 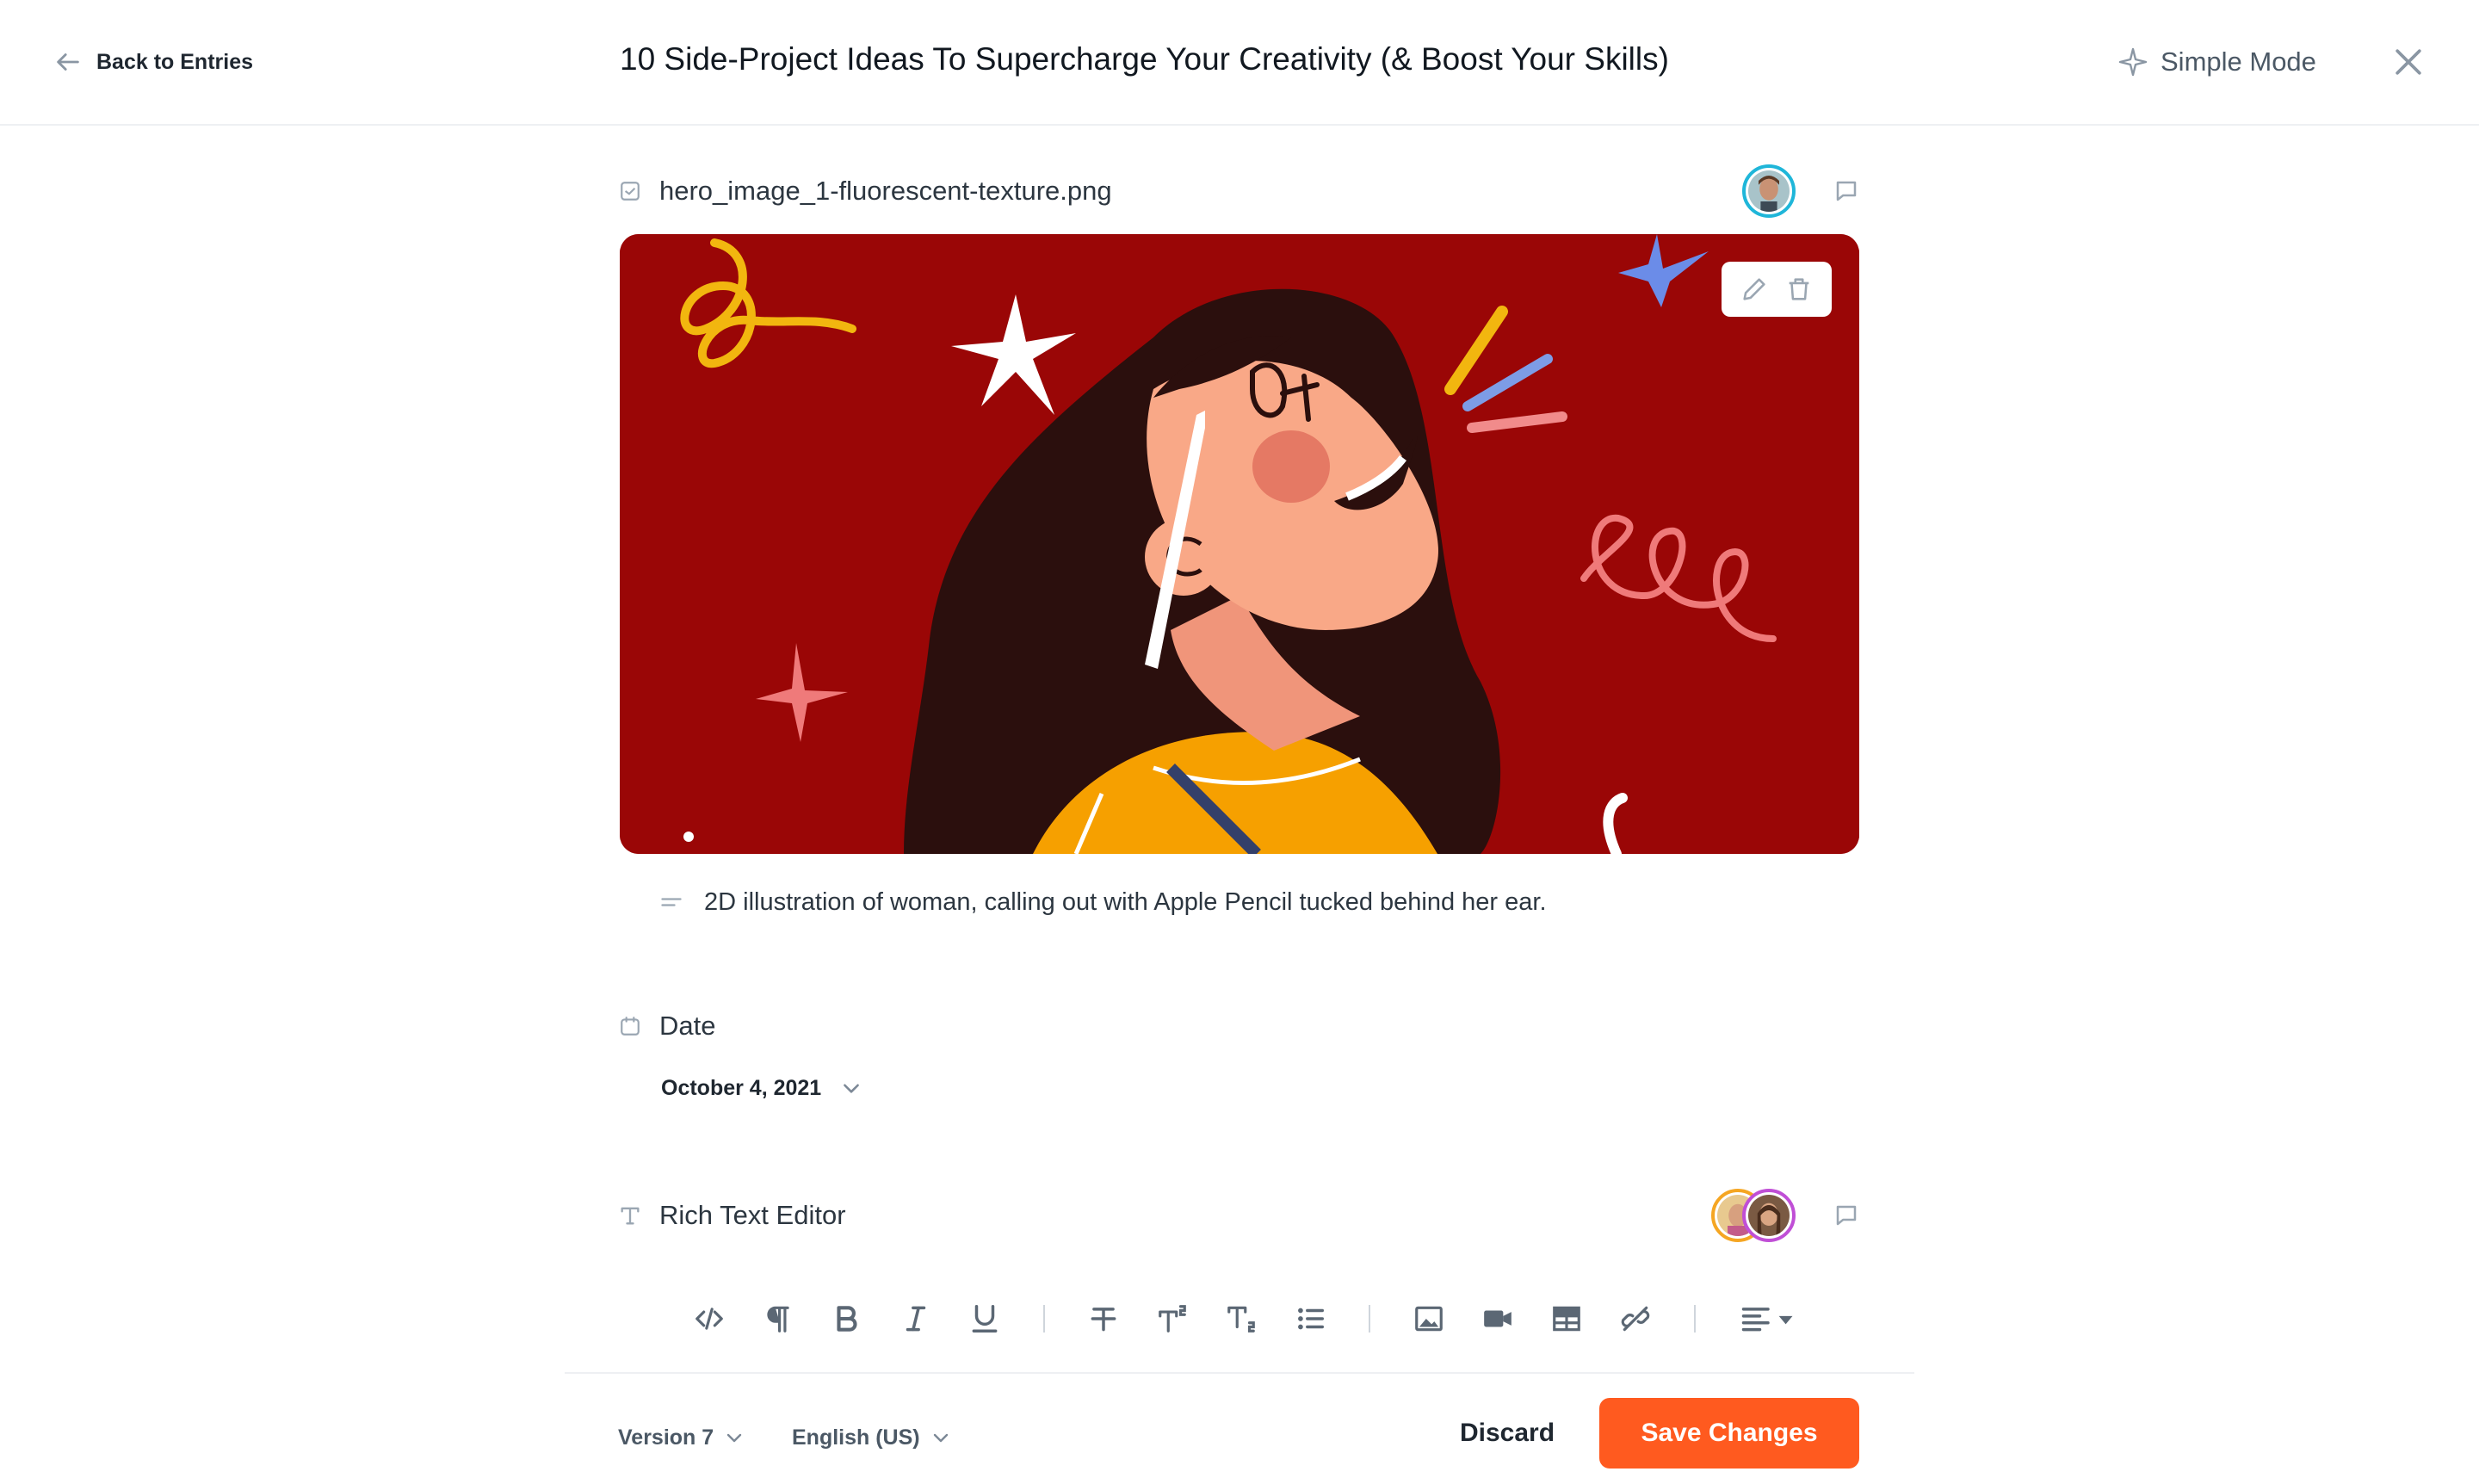 I want to click on date-label: Date, so click(x=687, y=1026).